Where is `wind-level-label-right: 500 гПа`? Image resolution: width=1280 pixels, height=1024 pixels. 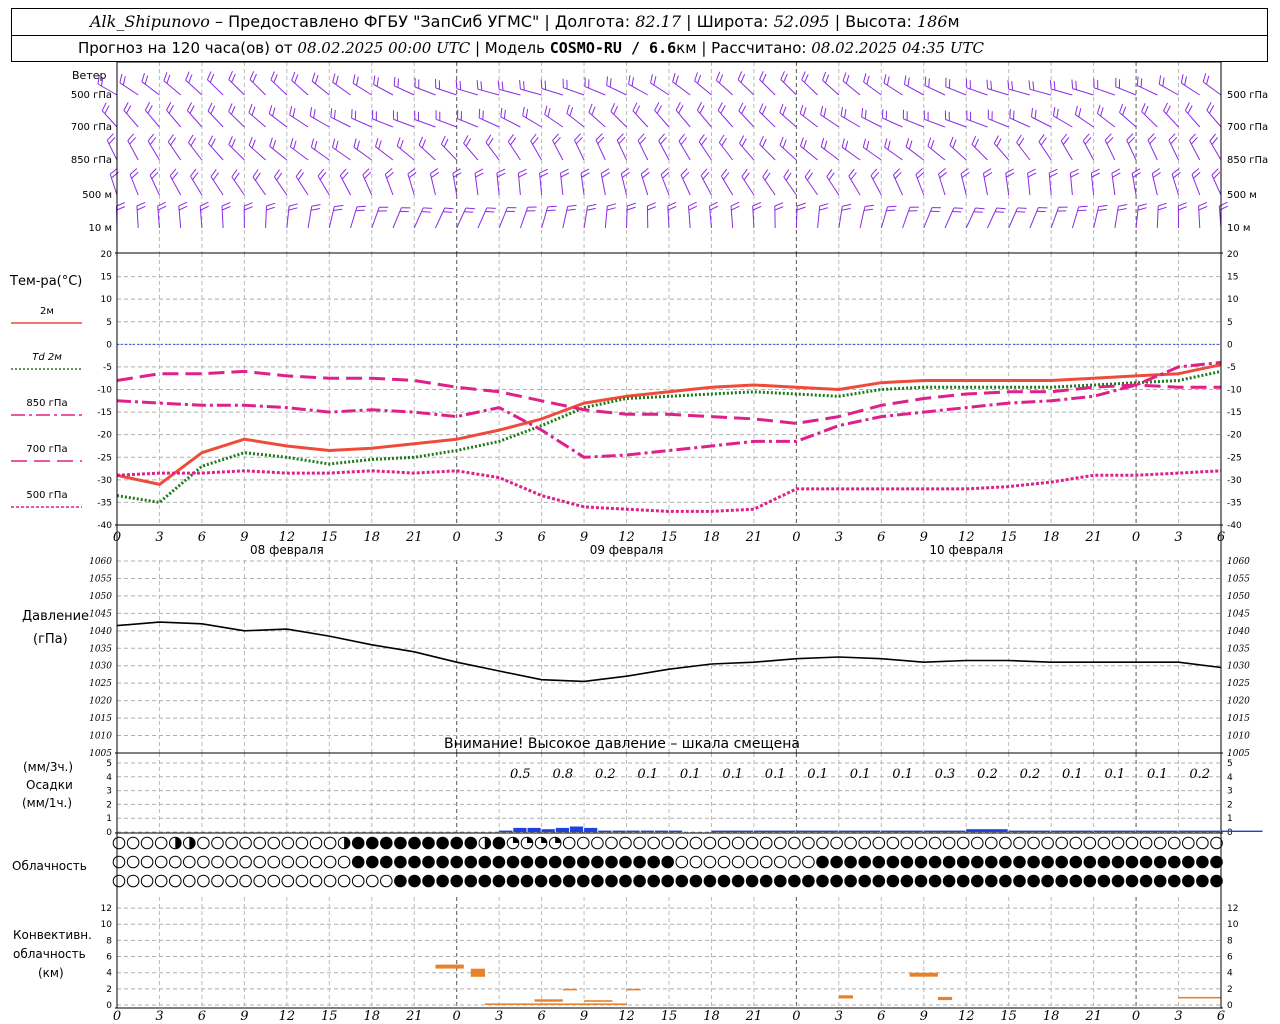
wind-level-label-right: 500 гПа is located at coordinates (1247, 95).